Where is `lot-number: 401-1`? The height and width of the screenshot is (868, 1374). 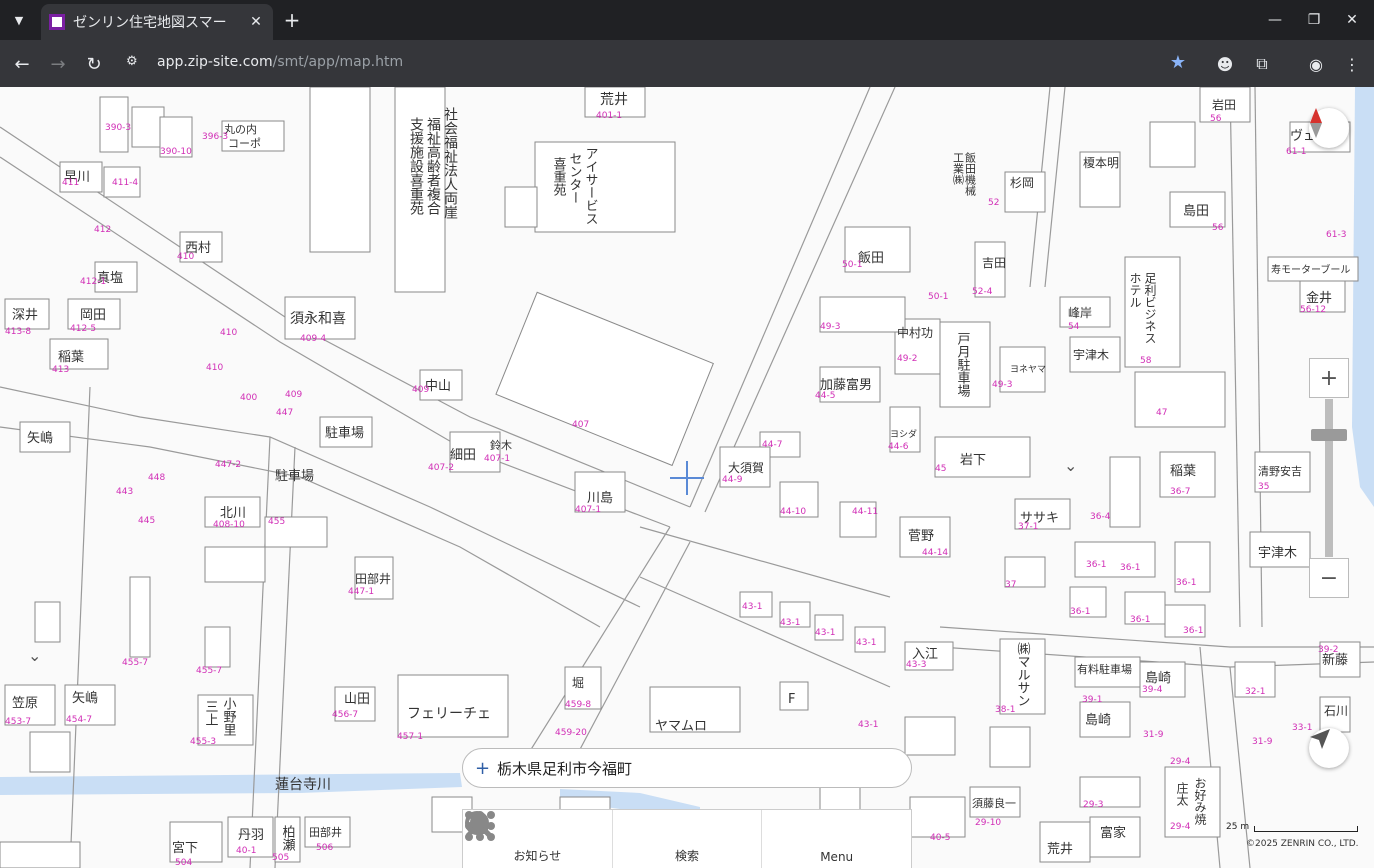
lot-number: 401-1 is located at coordinates (609, 116).